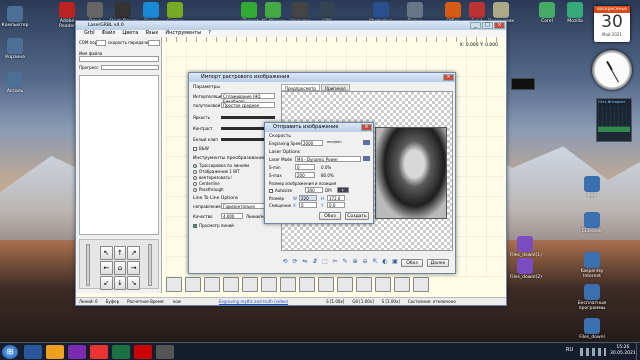 The height and width of the screenshot is (360, 640). What do you see at coordinates (130, 33) in the screenshot?
I see `menu-item: Цвета` at bounding box center [130, 33].